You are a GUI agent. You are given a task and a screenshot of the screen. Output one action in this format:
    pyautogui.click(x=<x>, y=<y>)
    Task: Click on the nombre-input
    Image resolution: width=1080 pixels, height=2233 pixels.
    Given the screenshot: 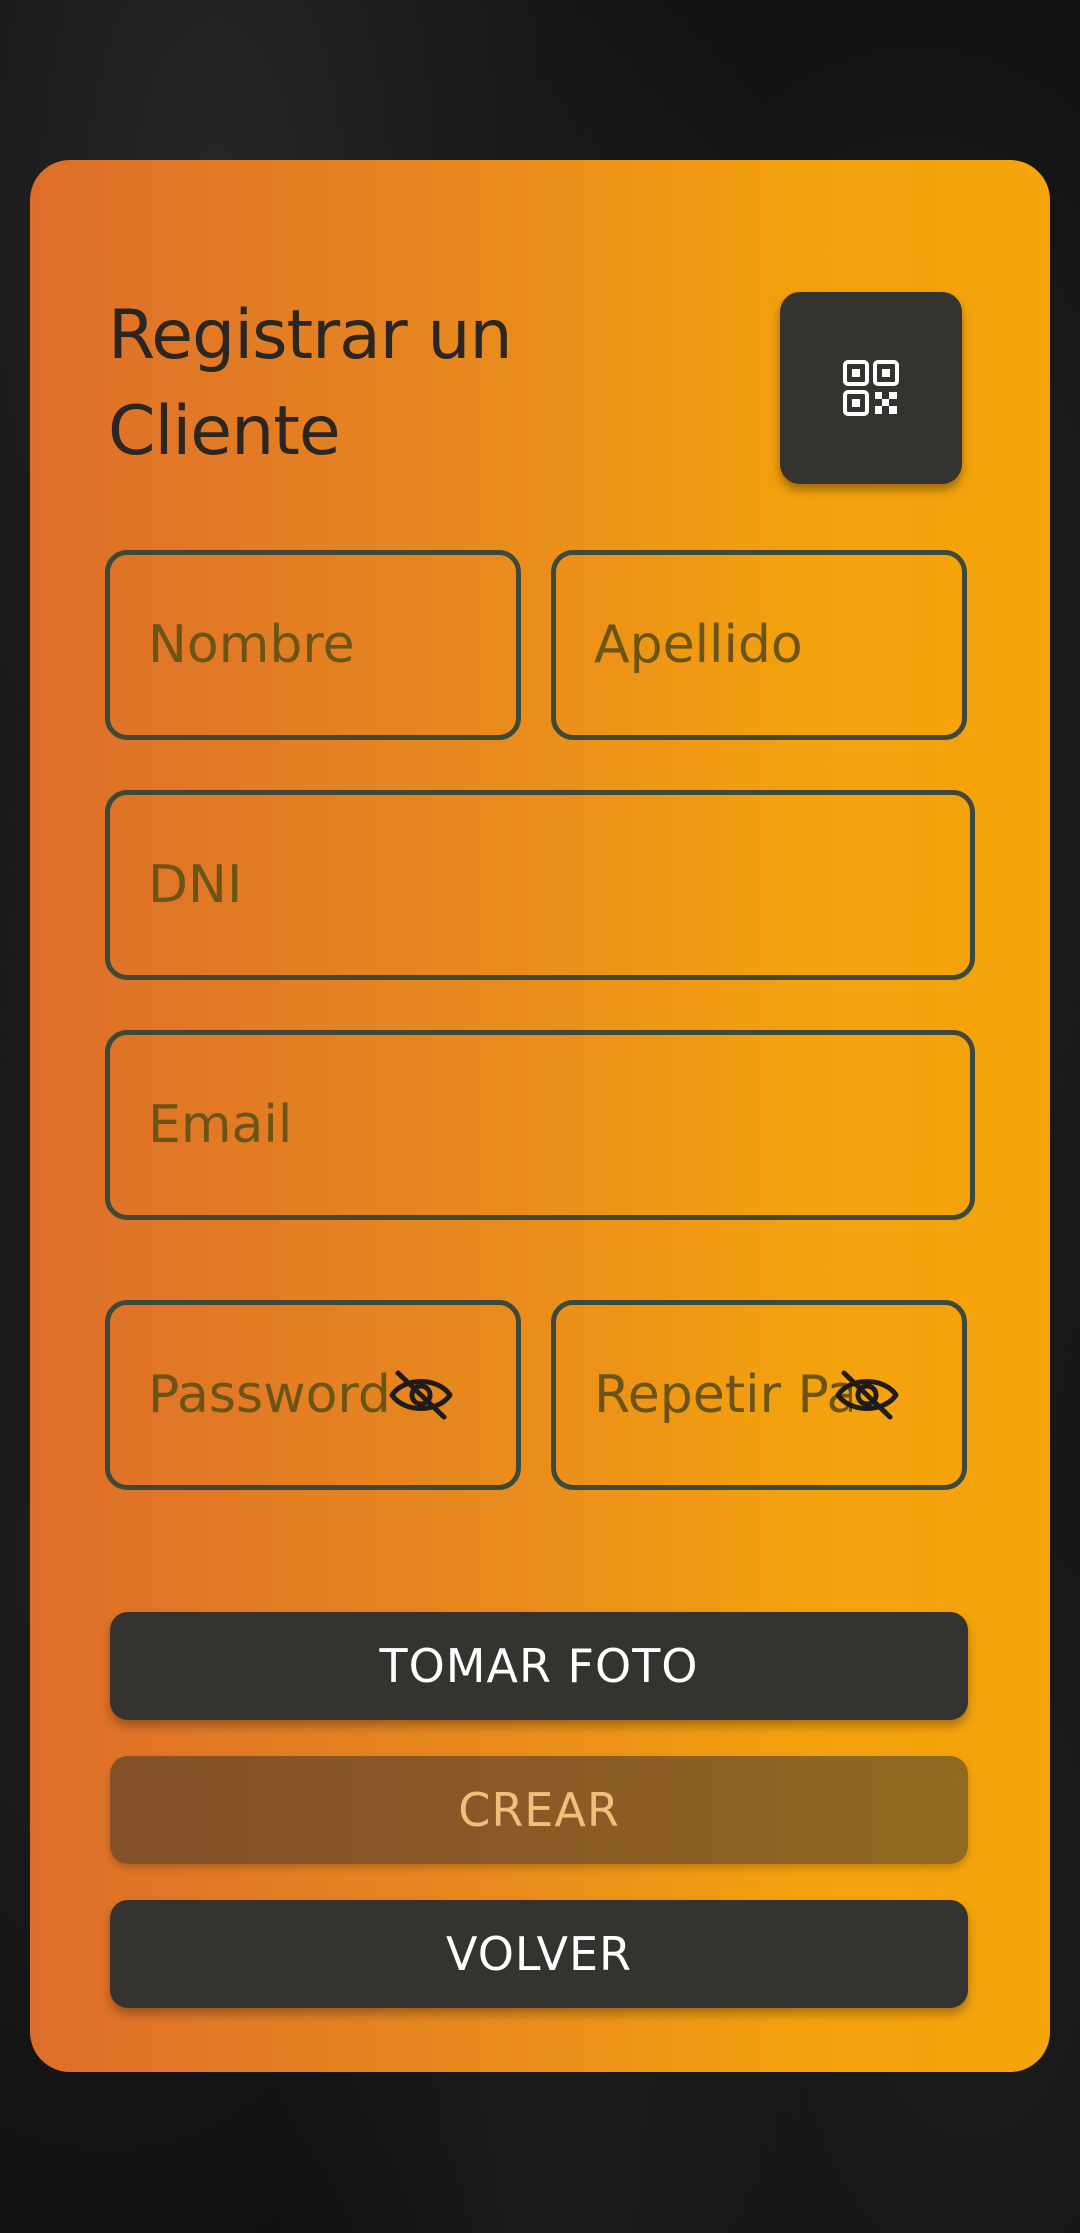 What is the action you would take?
    pyautogui.click(x=313, y=645)
    